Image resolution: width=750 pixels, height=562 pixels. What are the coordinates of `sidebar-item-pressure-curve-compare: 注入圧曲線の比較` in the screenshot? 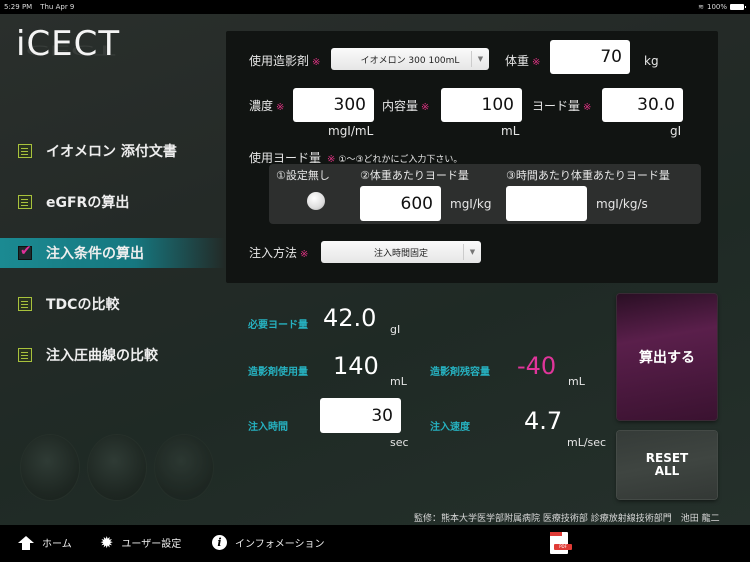 It's located at (112, 355).